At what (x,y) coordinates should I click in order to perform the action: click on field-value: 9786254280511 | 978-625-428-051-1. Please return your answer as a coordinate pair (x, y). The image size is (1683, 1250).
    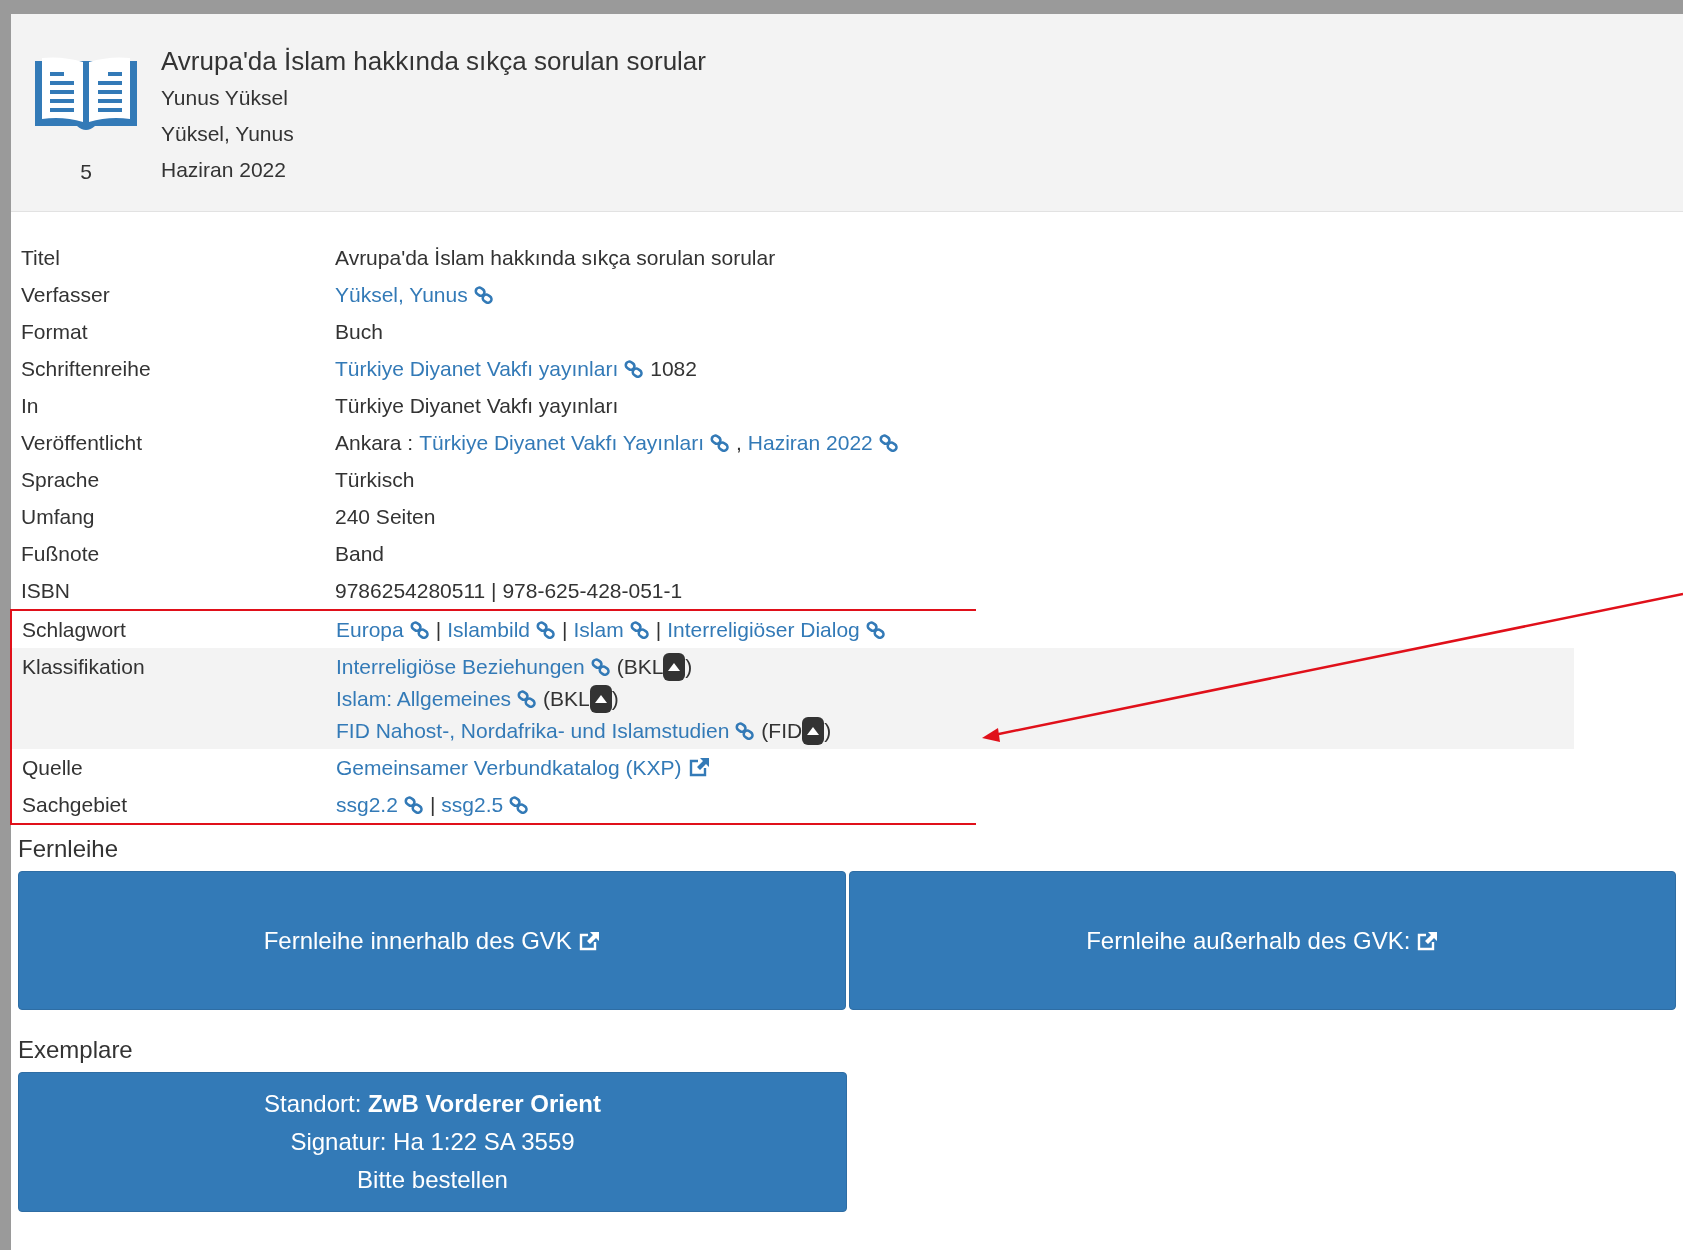
    Looking at the image, I should click on (509, 590).